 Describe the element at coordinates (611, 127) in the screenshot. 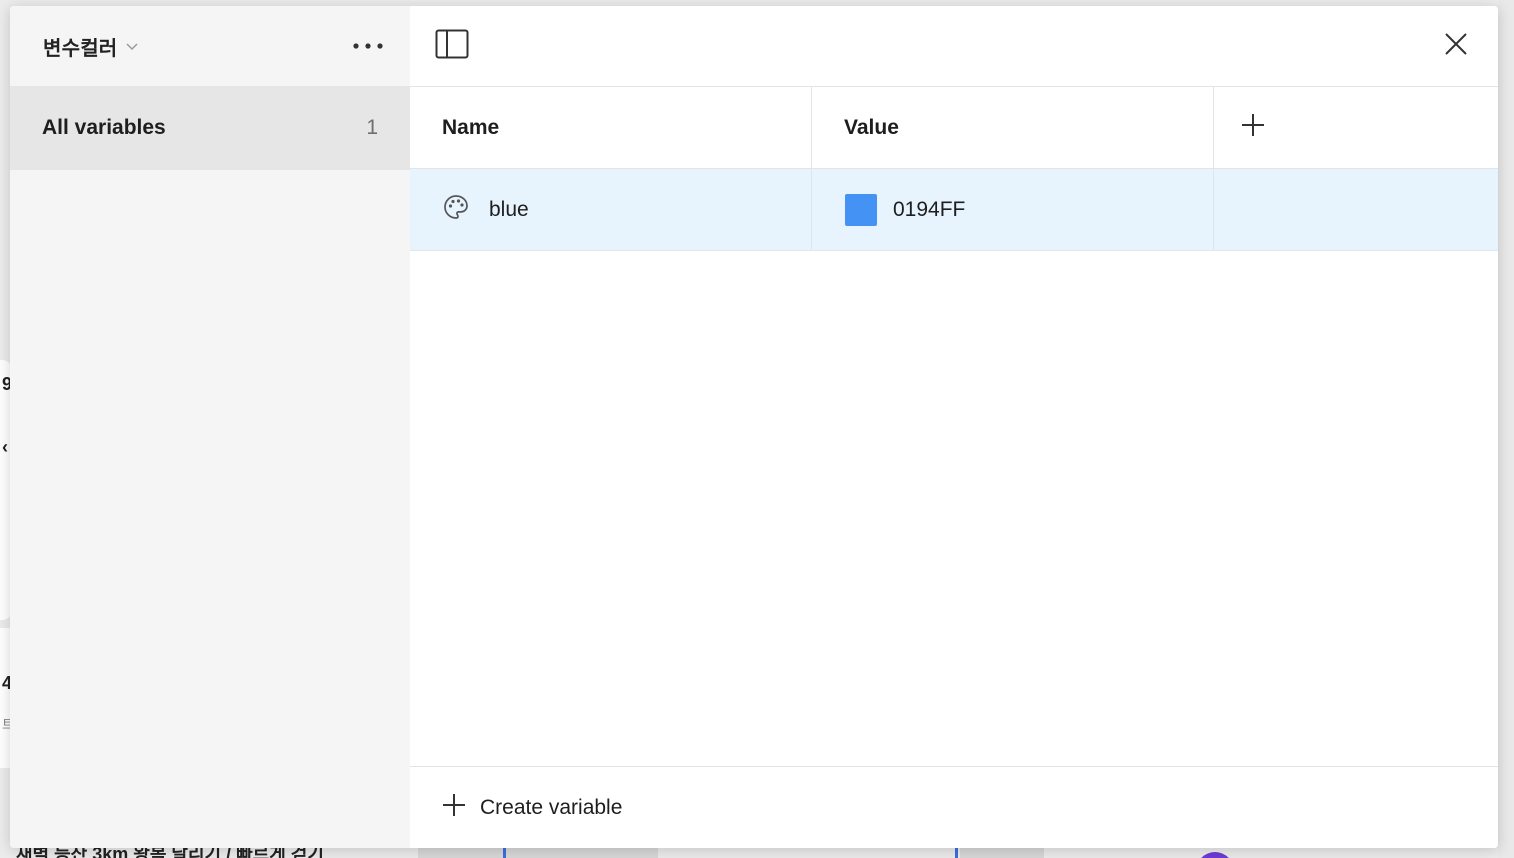

I see `column-header-name: Name` at that location.